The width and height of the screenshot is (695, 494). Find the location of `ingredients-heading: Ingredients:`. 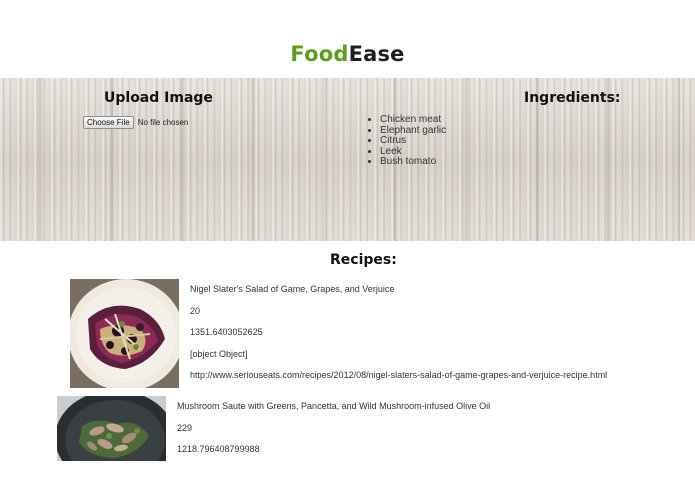

ingredients-heading: Ingredients: is located at coordinates (572, 98).